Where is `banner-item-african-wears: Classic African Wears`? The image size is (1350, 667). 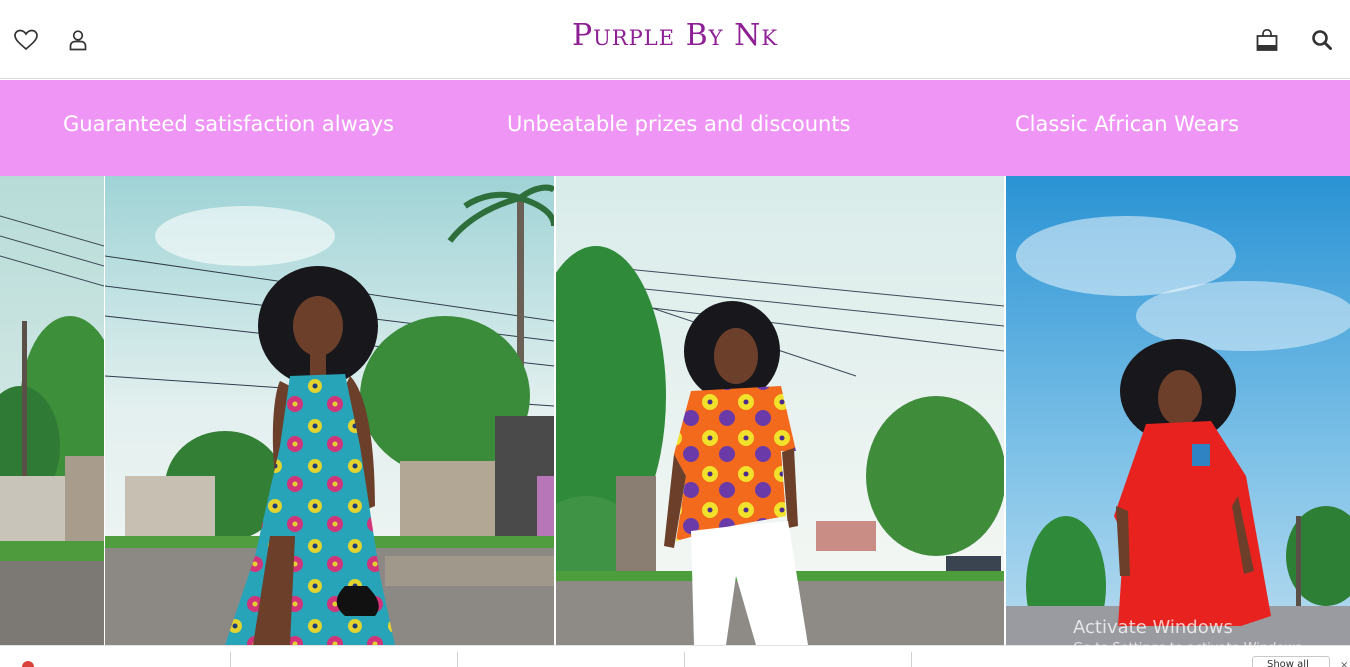
banner-item-african-wears: Classic African Wears is located at coordinates (1127, 124).